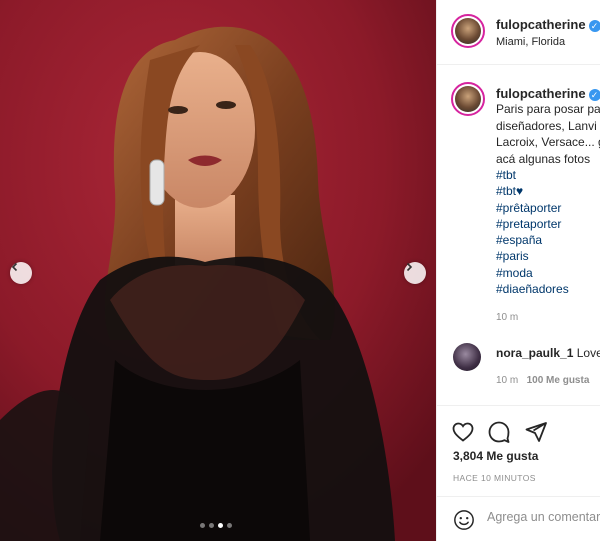 The image size is (600, 541). What do you see at coordinates (546, 125) in the screenshot?
I see `caption-line: diseñadores, Lanvi` at bounding box center [546, 125].